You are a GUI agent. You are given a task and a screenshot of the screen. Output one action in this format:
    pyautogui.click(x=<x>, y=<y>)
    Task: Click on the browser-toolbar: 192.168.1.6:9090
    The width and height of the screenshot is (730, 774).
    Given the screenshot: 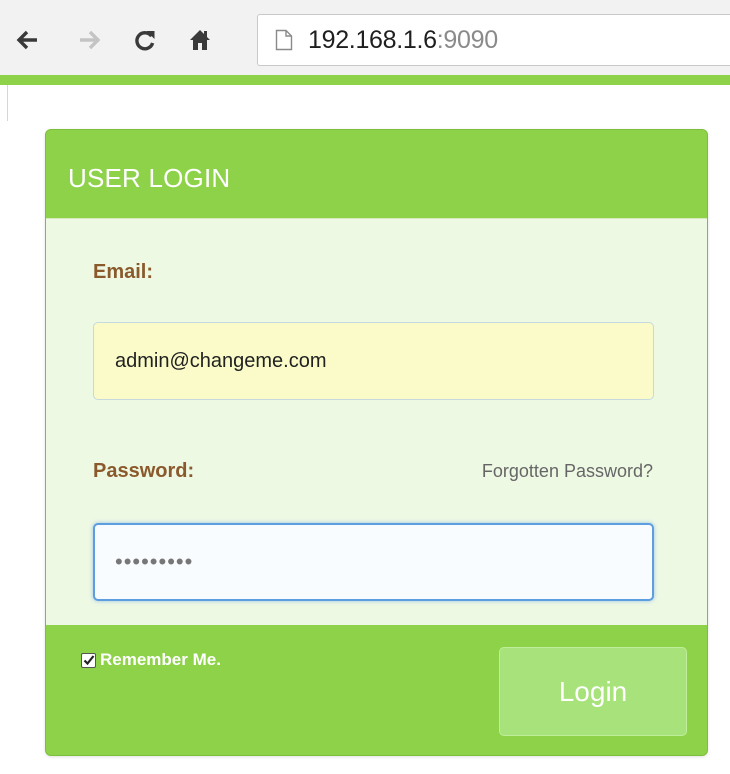 What is the action you would take?
    pyautogui.click(x=365, y=37)
    